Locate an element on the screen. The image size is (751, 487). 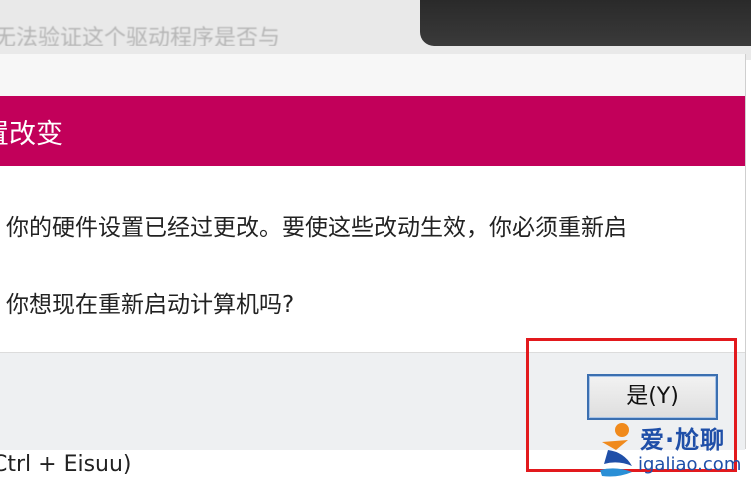
watermark: 爱·尬聊 igaliao.com is located at coordinates (673, 449).